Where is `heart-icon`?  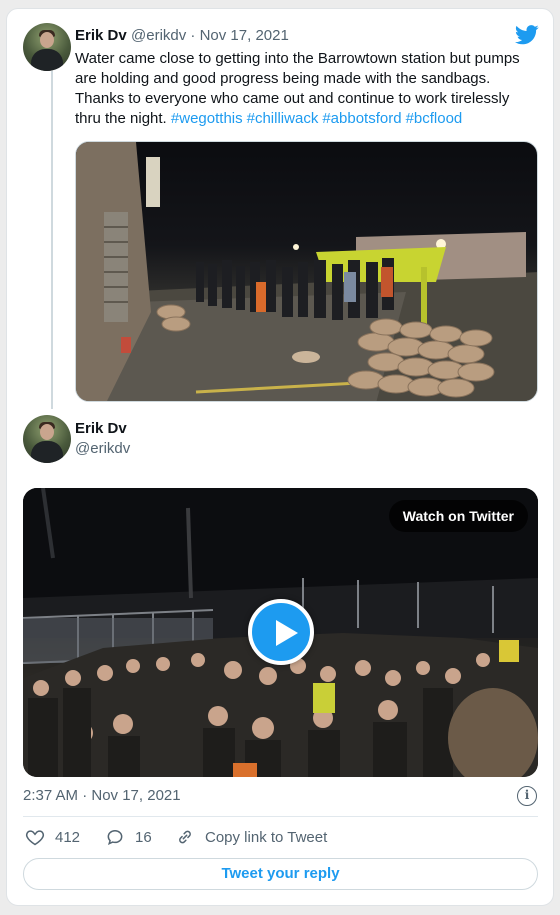 heart-icon is located at coordinates (35, 838).